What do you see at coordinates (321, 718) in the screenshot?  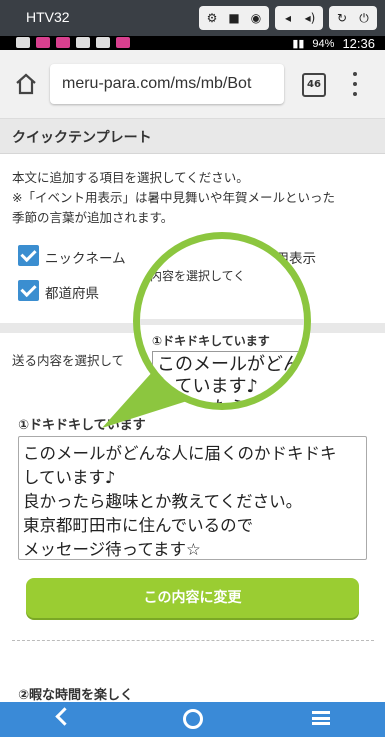 I see `menu-icon` at bounding box center [321, 718].